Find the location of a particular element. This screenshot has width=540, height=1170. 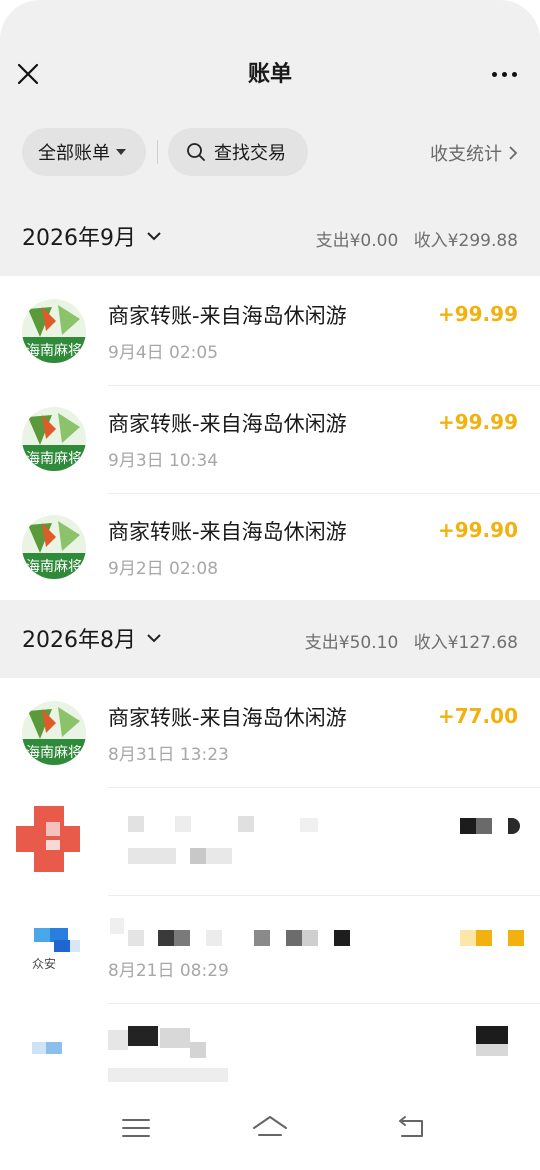

filter-all-label: 全部账单 is located at coordinates (74, 153).